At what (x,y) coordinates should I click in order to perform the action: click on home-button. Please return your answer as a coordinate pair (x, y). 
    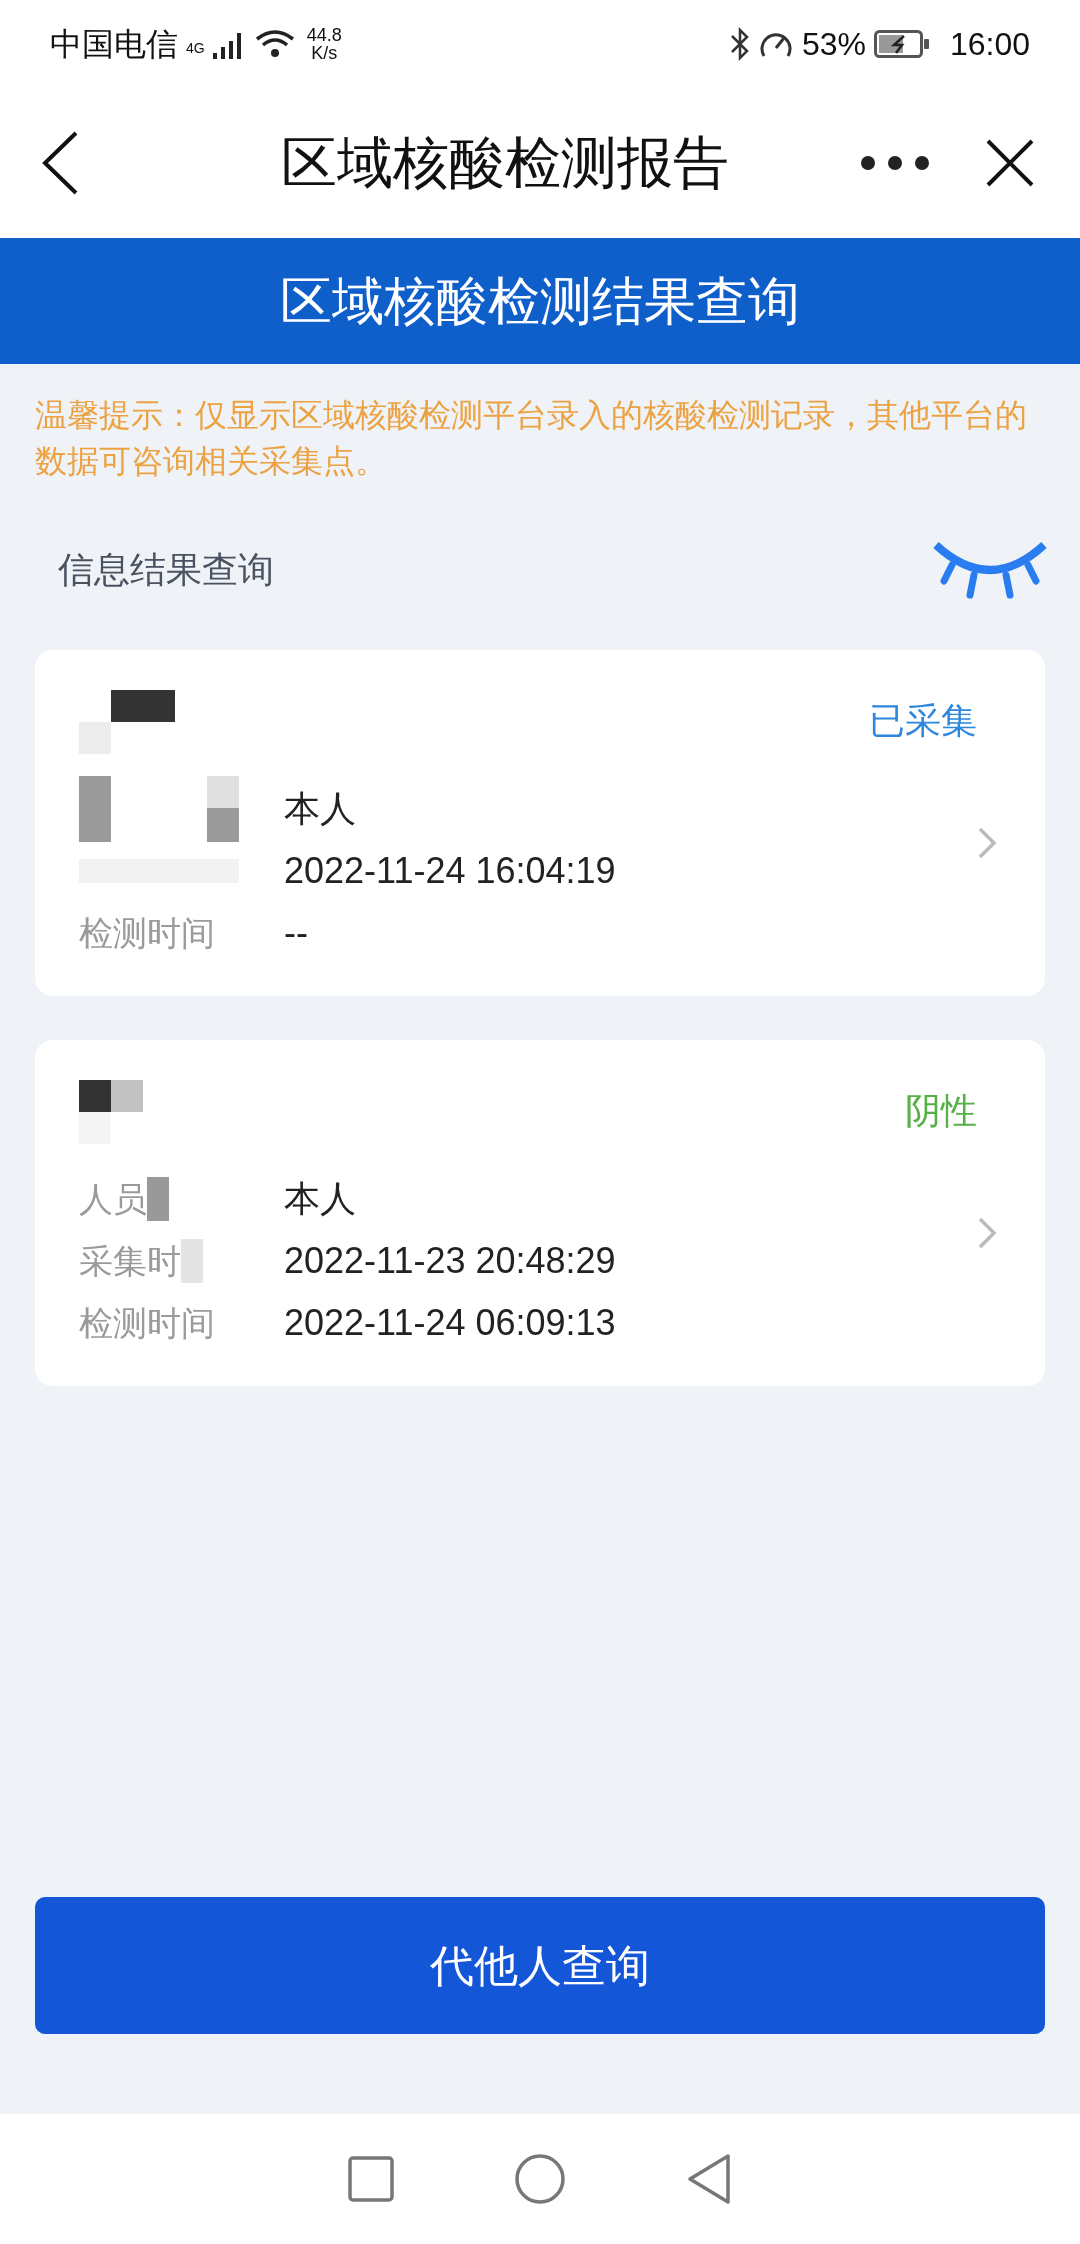
    Looking at the image, I should click on (540, 2179).